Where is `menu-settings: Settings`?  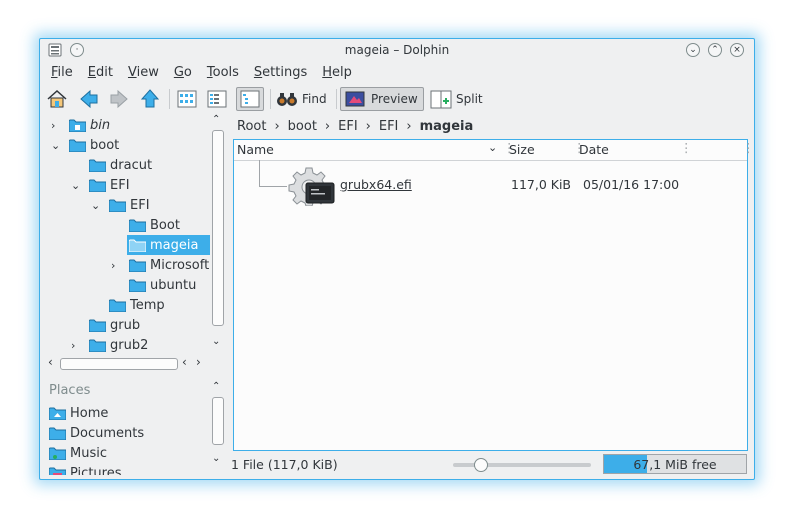
menu-settings: Settings is located at coordinates (281, 74).